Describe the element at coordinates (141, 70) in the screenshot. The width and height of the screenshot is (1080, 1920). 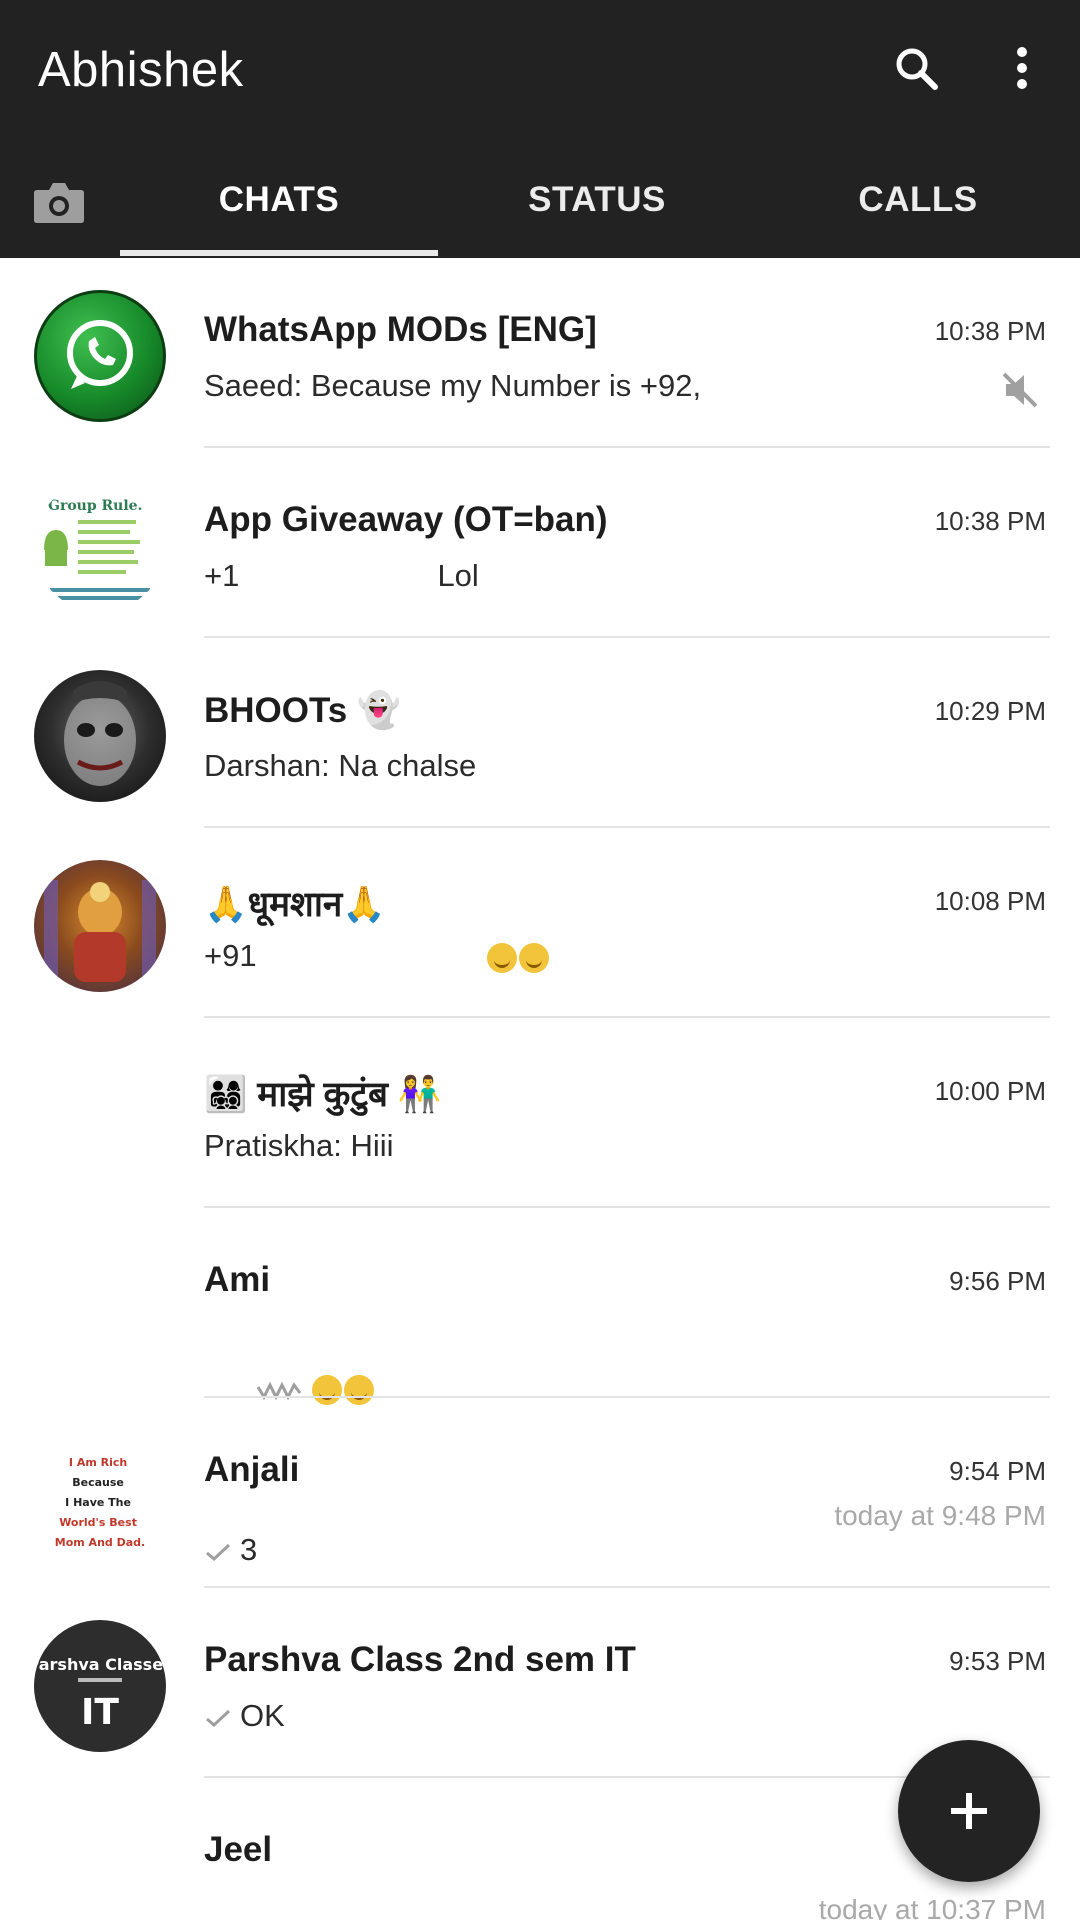
I see `app-title: Abhishek` at that location.